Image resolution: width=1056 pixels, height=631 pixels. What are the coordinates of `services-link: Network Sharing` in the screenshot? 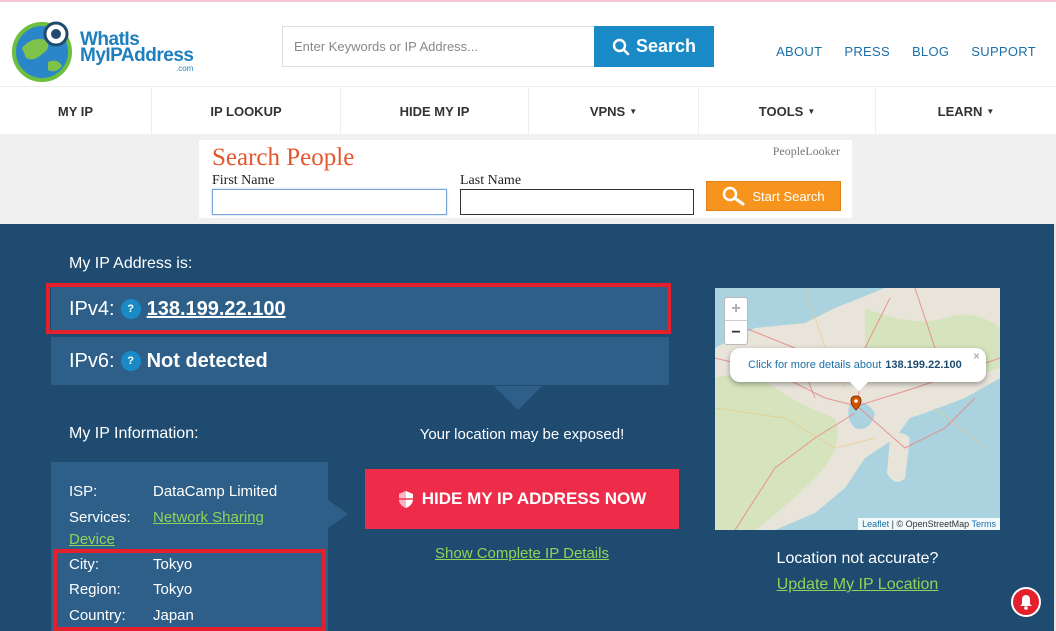 It's located at (208, 517).